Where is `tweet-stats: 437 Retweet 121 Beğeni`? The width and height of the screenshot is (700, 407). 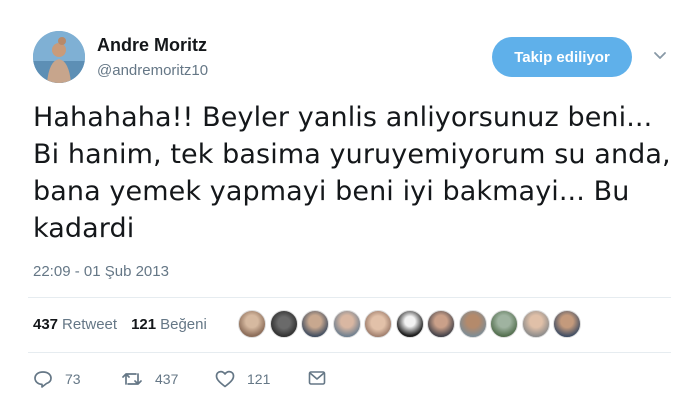 tweet-stats: 437 Retweet 121 Beğeni is located at coordinates (120, 324).